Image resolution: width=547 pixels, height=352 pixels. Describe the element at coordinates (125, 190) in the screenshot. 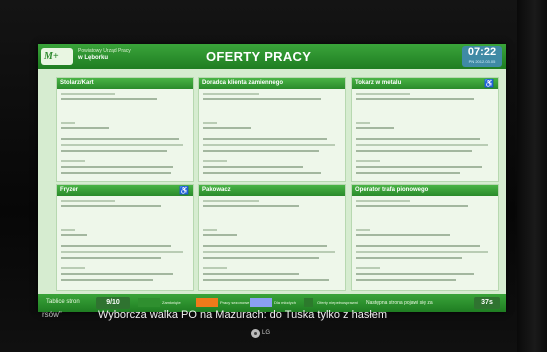

I see `job-title: Fryzer ♿` at that location.